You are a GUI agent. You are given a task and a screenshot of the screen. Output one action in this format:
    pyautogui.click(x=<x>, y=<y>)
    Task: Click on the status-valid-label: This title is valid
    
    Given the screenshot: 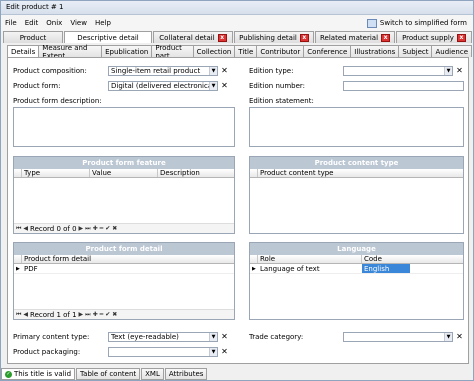 What is the action you would take?
    pyautogui.click(x=43, y=374)
    